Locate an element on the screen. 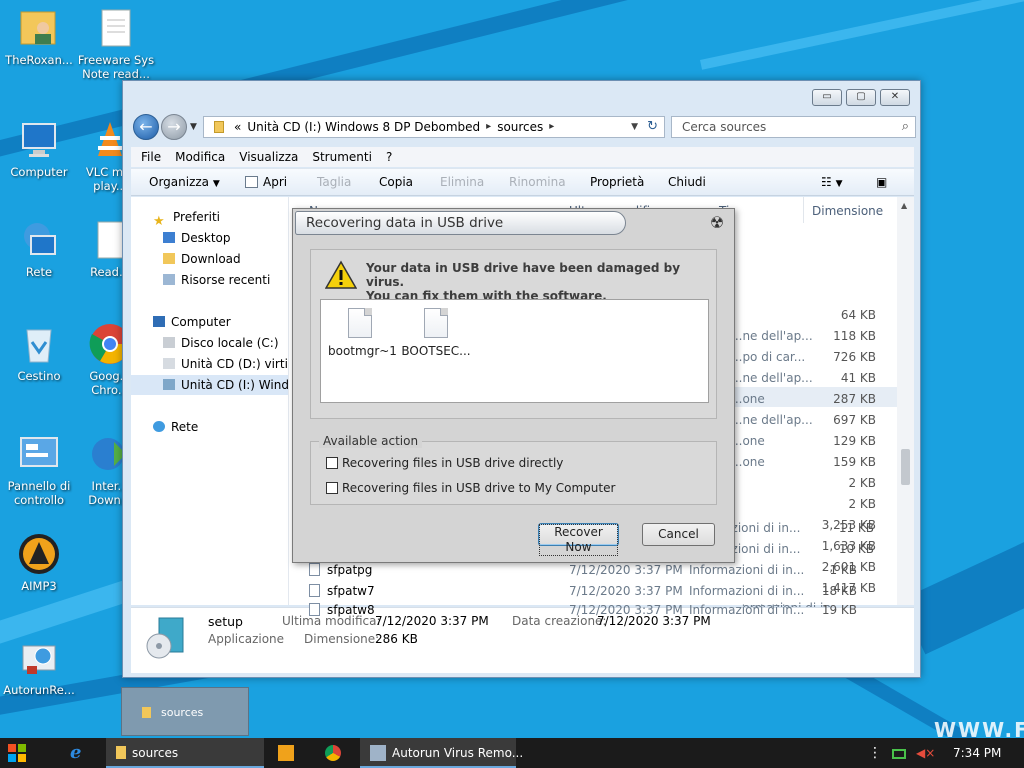 The image size is (1024, 768). taskbar-item-sources: sources is located at coordinates (185, 753).